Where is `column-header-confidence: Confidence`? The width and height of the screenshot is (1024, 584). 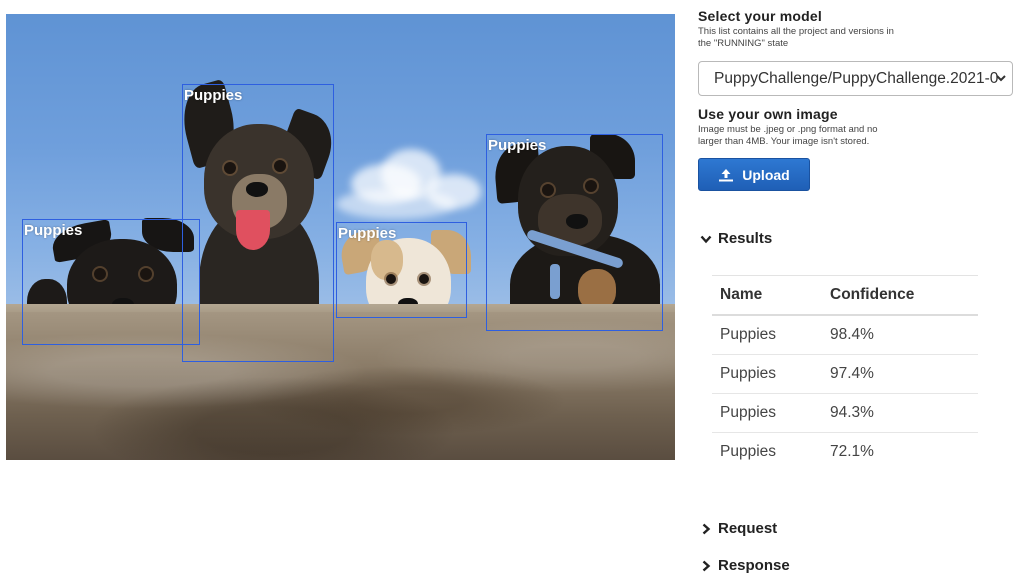
column-header-confidence: Confidence is located at coordinates (900, 295).